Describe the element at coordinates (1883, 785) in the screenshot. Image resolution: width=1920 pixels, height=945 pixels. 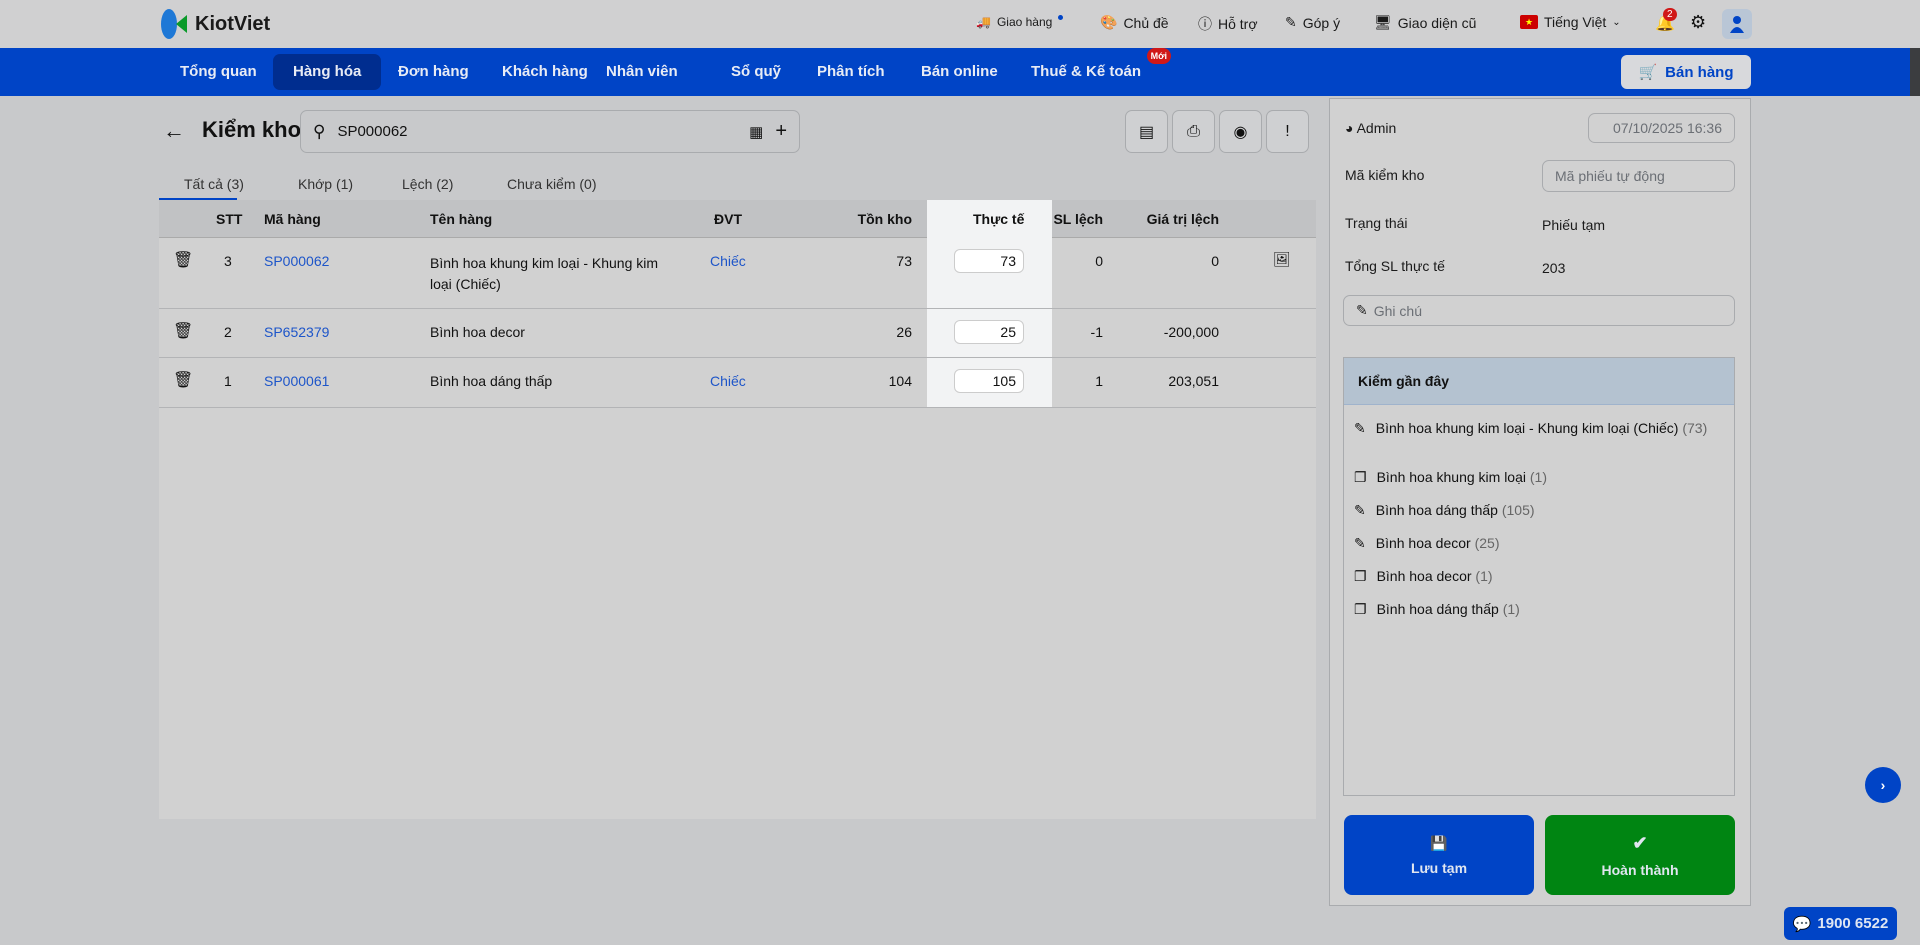
I see `expand-chevron-right-icon: ›` at that location.